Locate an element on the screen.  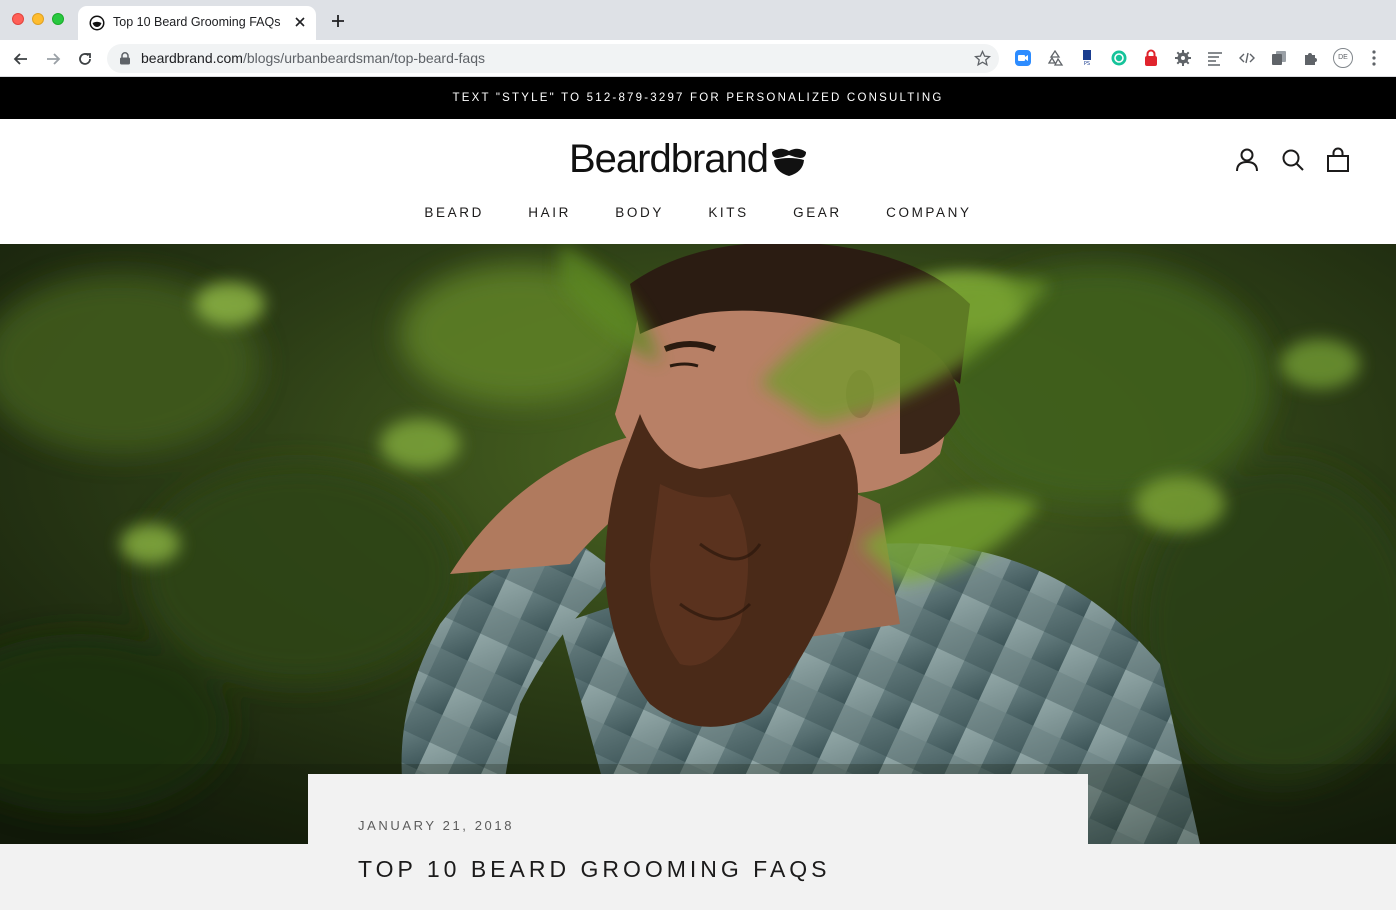
window-maximize-button is located at coordinates (58, 19).